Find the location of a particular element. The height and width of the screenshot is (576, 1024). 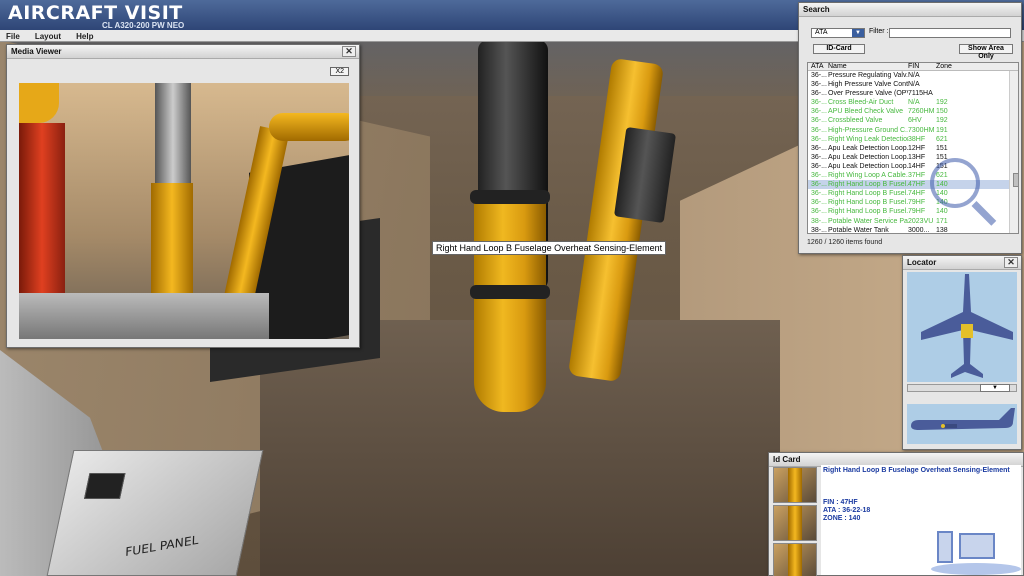

cell-zone: 150 is located at coordinates (942, 112).